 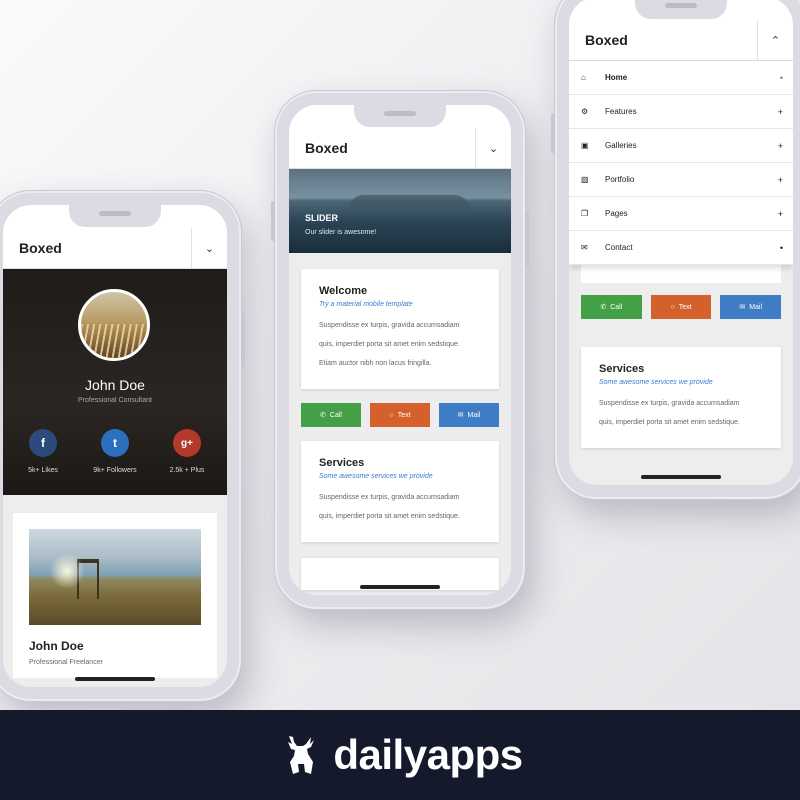 What do you see at coordinates (583, 77) in the screenshot?
I see `home-icon: ⌂` at bounding box center [583, 77].